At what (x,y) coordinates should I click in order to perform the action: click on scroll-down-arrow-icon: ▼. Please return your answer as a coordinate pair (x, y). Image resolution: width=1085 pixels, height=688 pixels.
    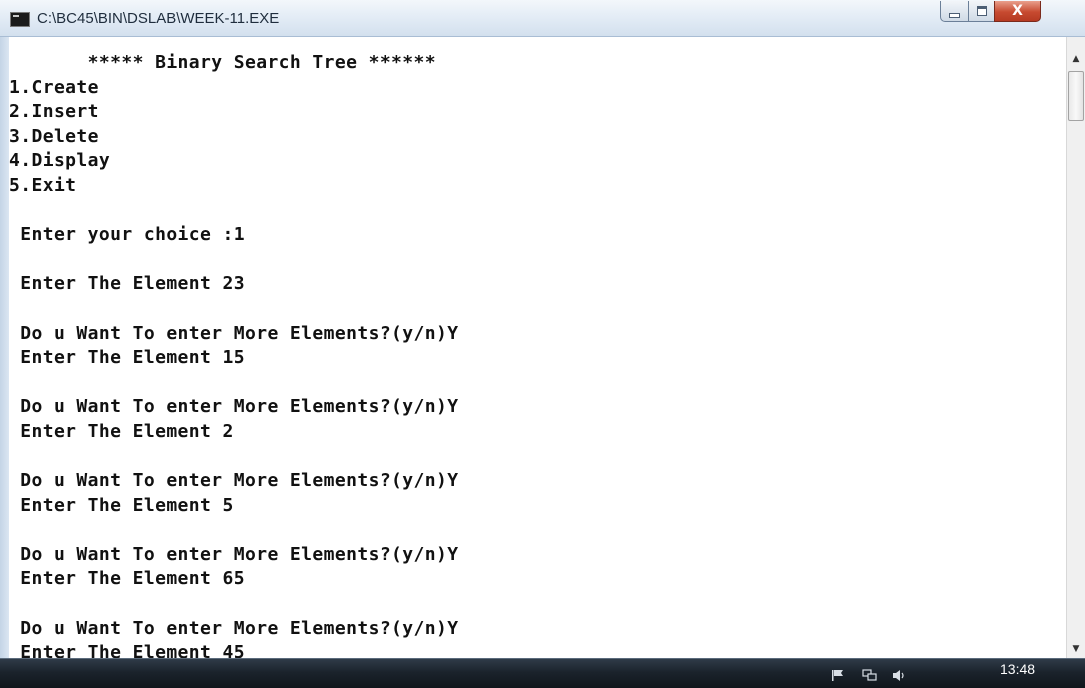
    Looking at the image, I should click on (1076, 648).